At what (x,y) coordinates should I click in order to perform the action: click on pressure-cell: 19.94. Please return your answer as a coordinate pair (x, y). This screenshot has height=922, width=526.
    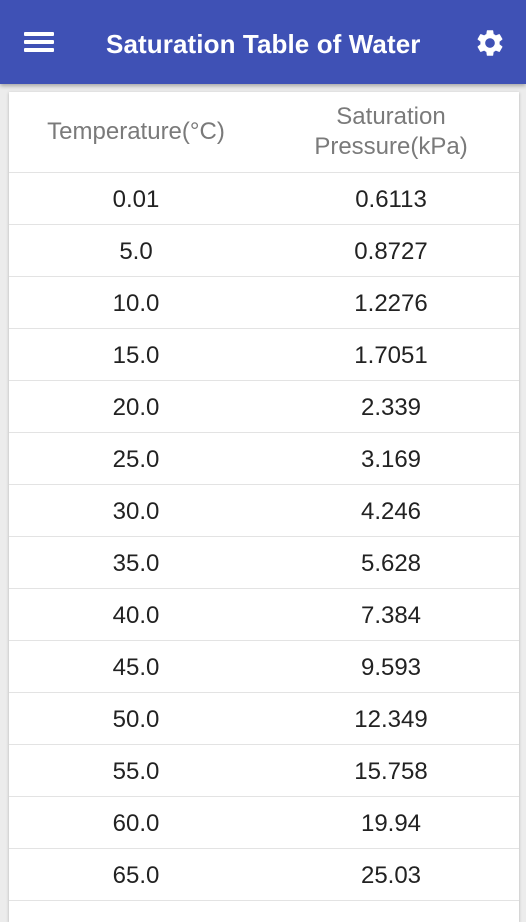
    Looking at the image, I should click on (391, 823).